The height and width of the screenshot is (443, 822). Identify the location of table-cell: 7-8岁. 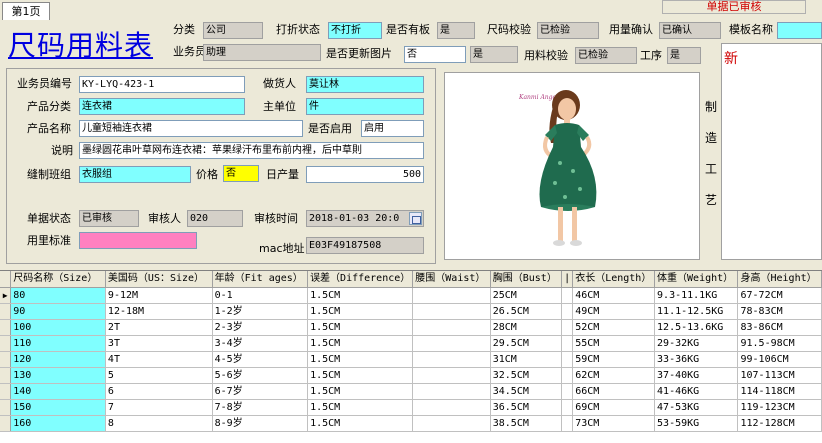
(260, 407).